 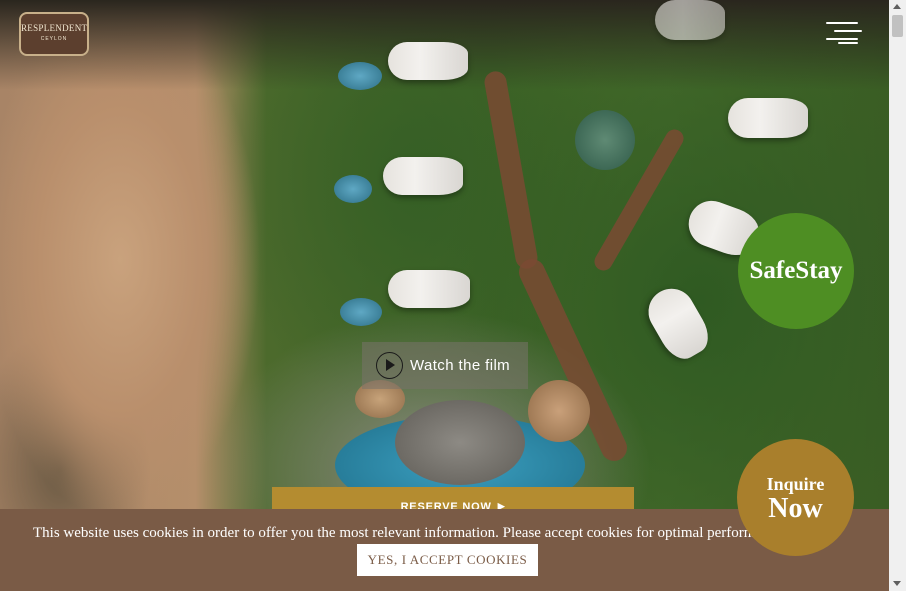 I want to click on logo-text: RESPLENDENT, so click(x=54, y=28).